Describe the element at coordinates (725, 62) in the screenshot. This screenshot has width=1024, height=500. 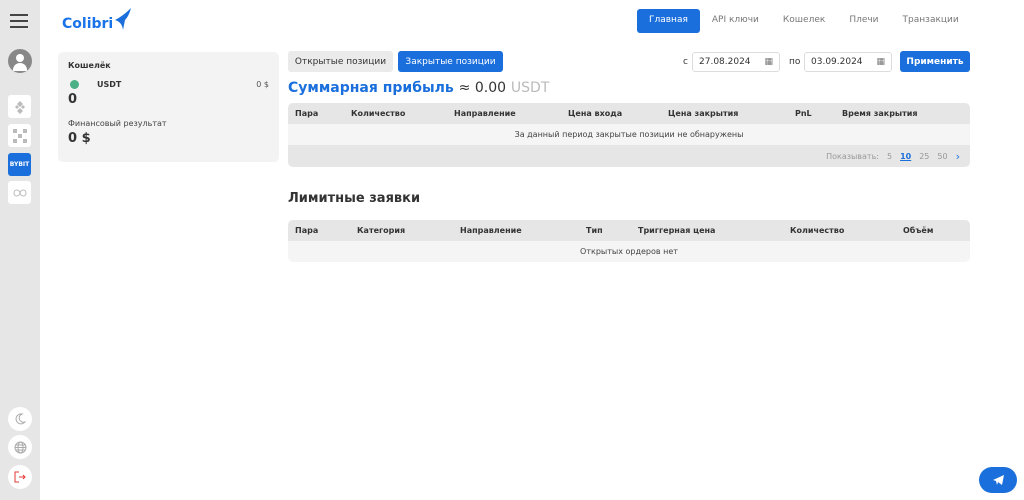
I see `date-from-value: 27.08.2024` at that location.